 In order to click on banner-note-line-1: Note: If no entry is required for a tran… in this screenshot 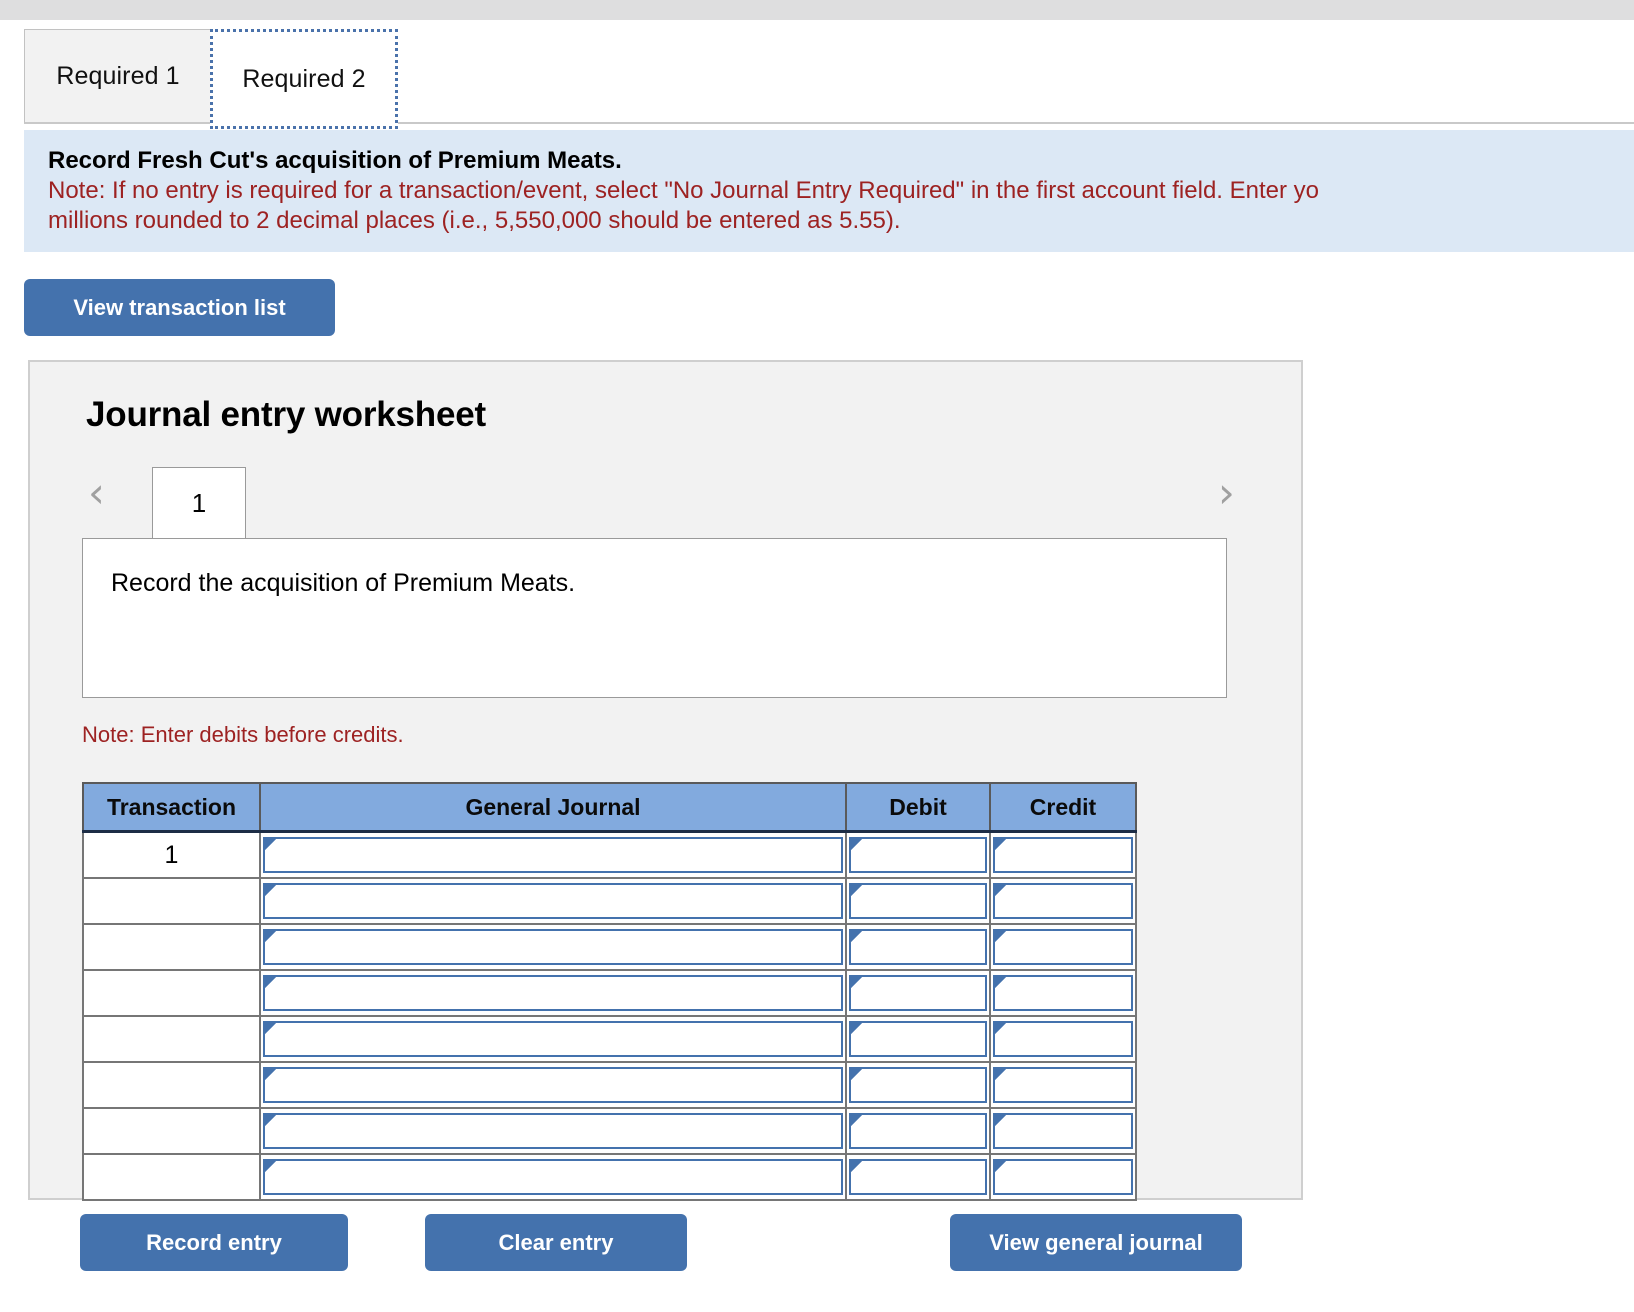, I will do `click(684, 190)`.